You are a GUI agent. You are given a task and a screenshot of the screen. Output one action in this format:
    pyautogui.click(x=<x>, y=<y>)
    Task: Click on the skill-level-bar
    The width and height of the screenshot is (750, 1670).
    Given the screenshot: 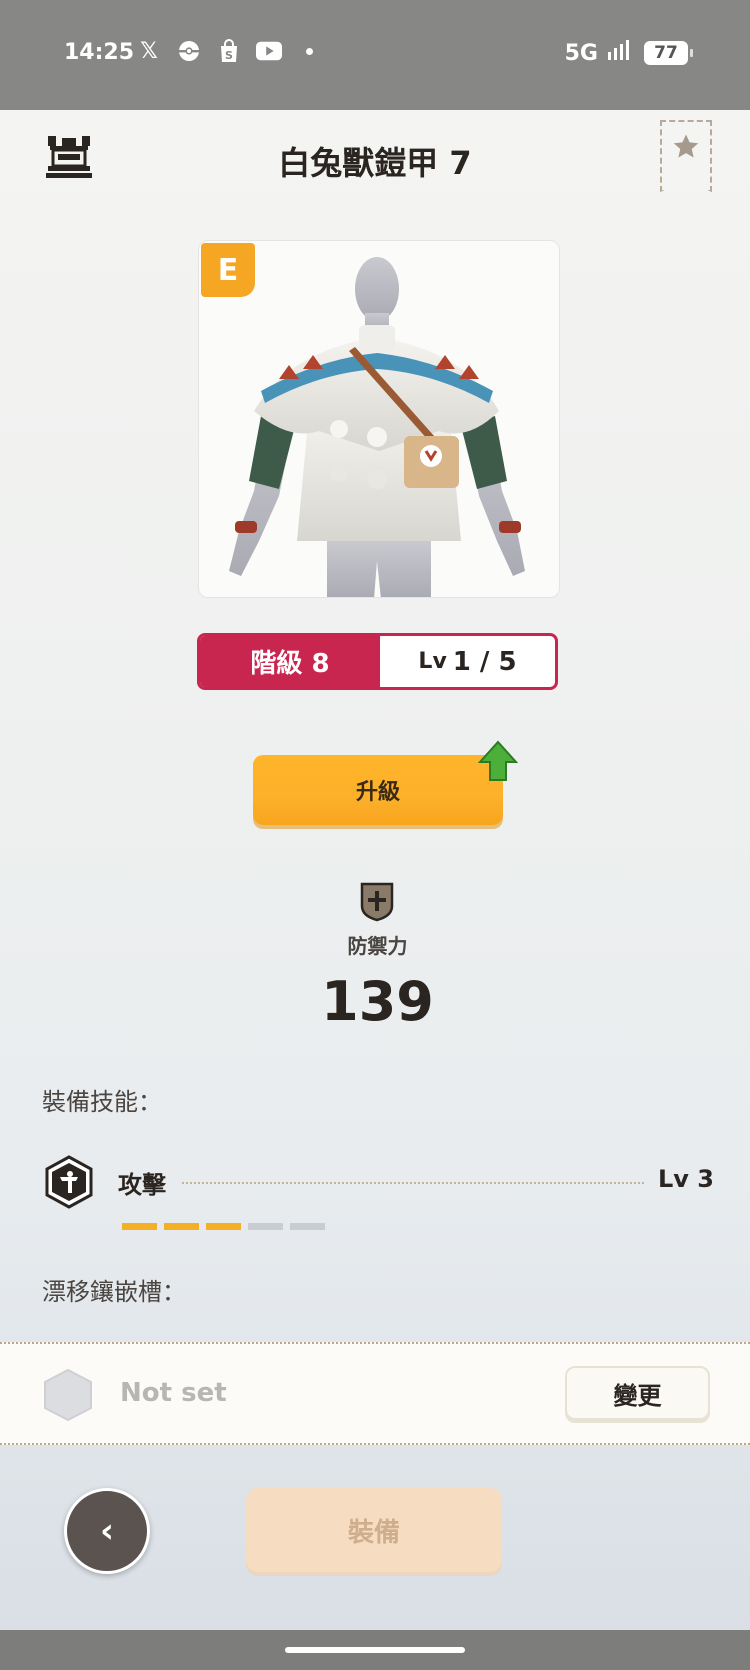 What is the action you would take?
    pyautogui.click(x=223, y=1226)
    